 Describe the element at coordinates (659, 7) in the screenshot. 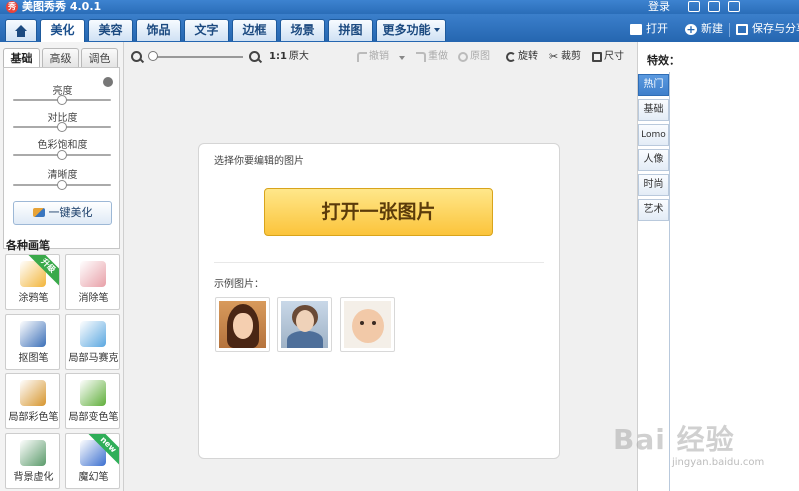

I see `login-link: 登录` at that location.